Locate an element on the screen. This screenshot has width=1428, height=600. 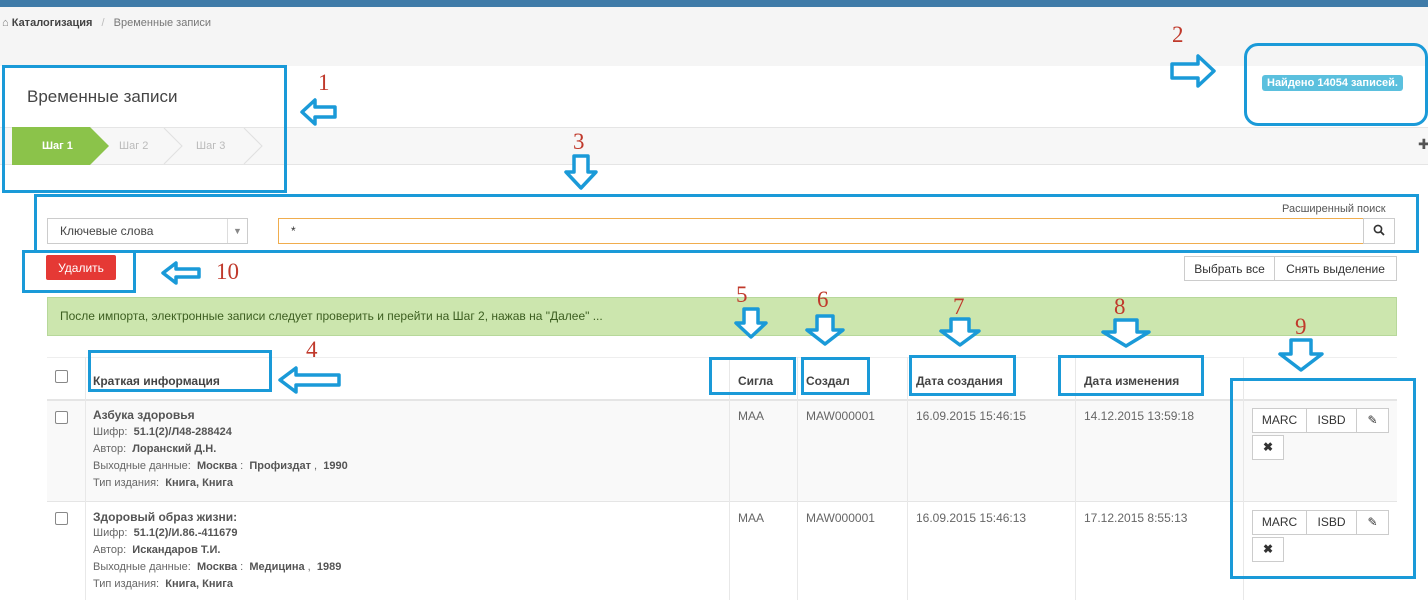
created-at-cell: 16.09.2015 15:46:13 is located at coordinates (971, 518).